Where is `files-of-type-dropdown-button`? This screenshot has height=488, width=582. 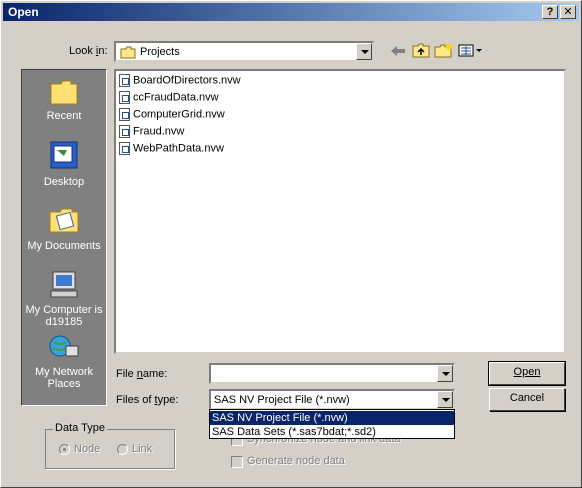
files-of-type-dropdown-button is located at coordinates (445, 399).